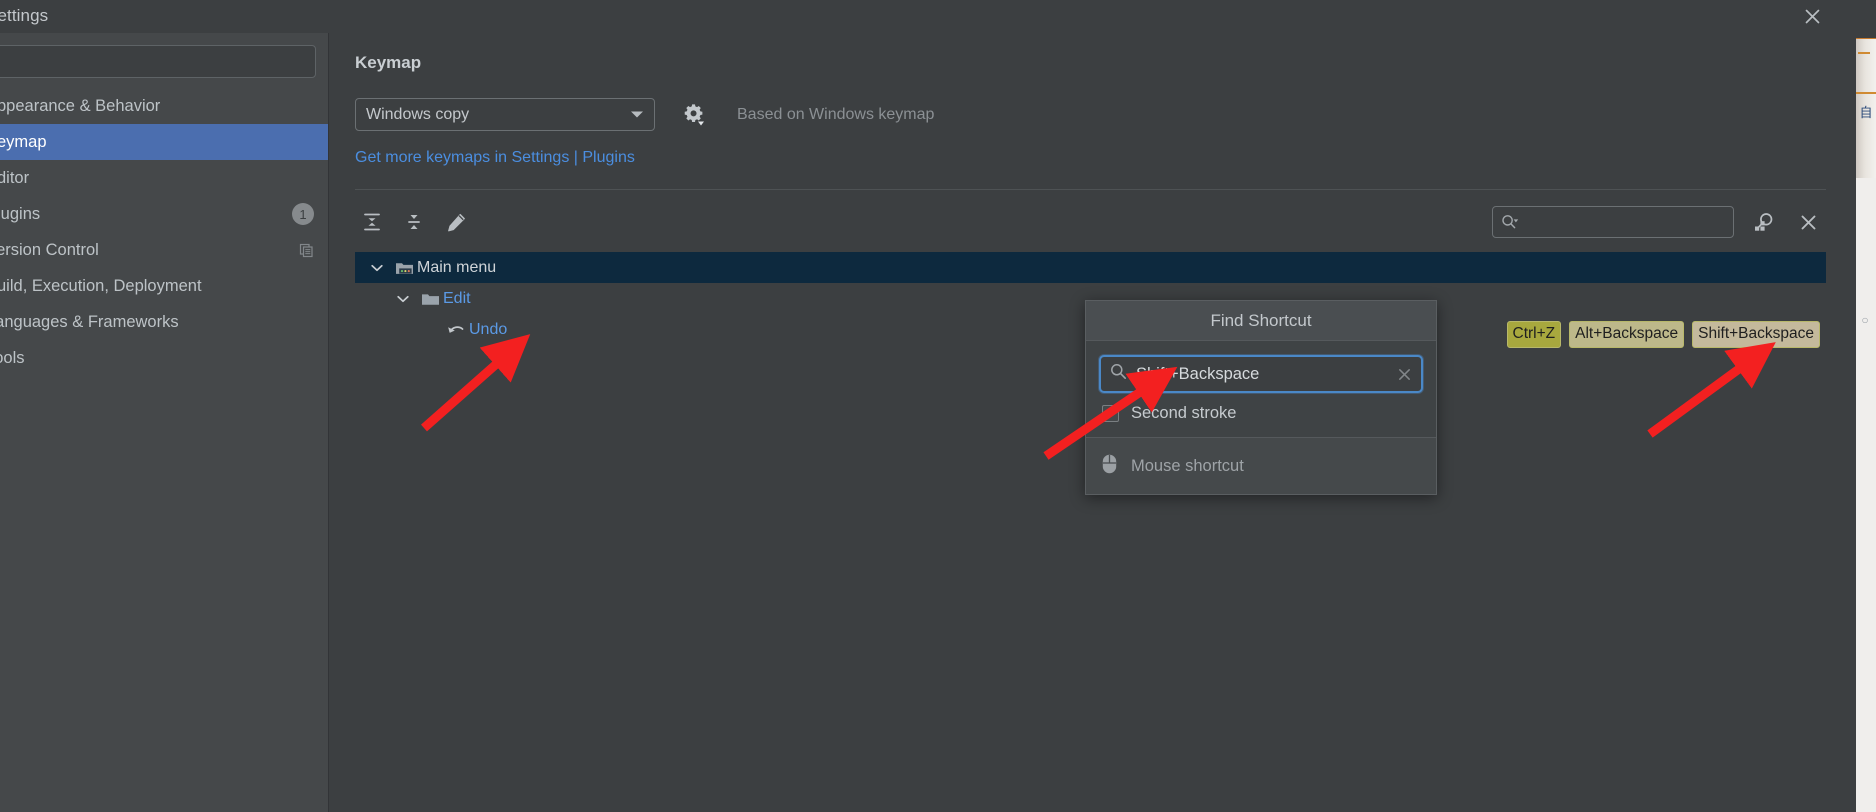 This screenshot has height=812, width=1876. Describe the element at coordinates (404, 268) in the screenshot. I see `main-menu-folder-icon` at that location.